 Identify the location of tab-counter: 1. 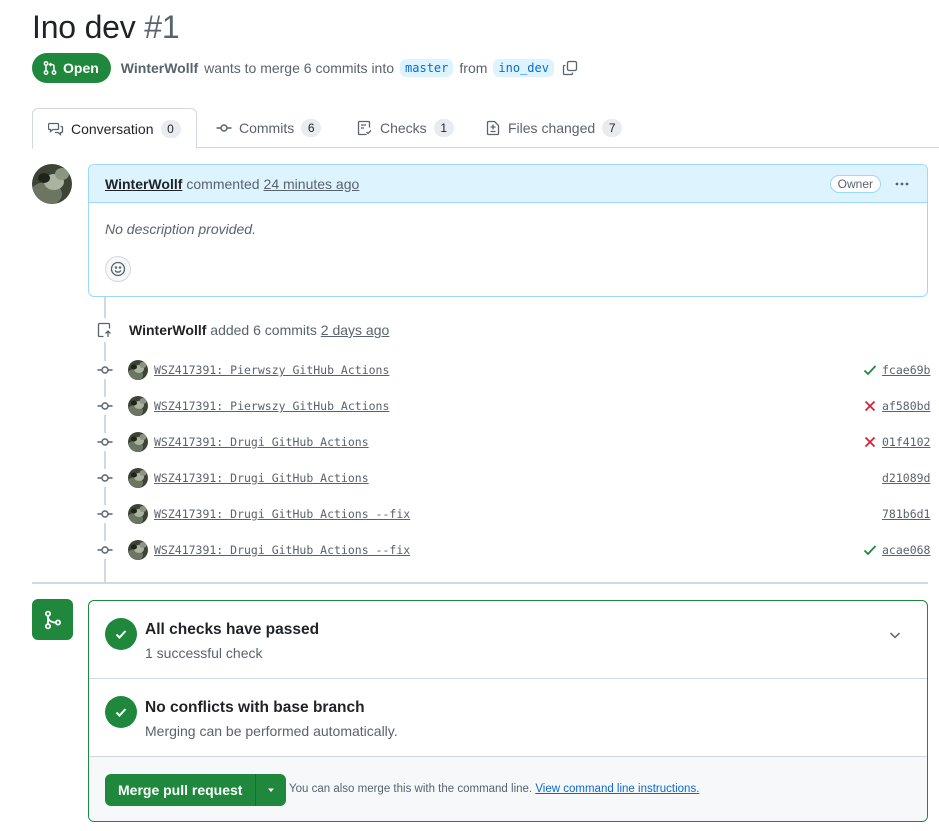
(443, 128).